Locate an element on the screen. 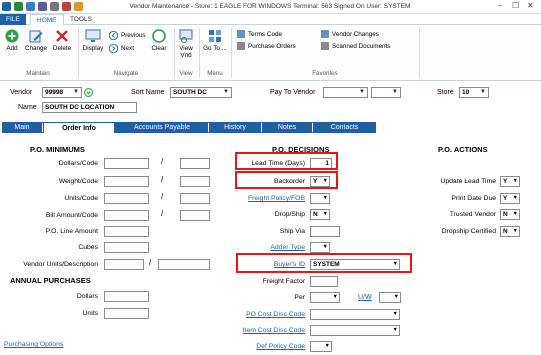  vendor-select: 99998 ▼ is located at coordinates (62, 92).